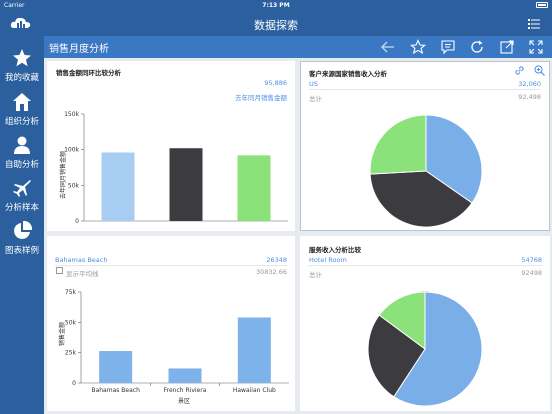  What do you see at coordinates (21, 165) in the screenshot?
I see `sidebar-item-label: 自助分析` at bounding box center [21, 165].